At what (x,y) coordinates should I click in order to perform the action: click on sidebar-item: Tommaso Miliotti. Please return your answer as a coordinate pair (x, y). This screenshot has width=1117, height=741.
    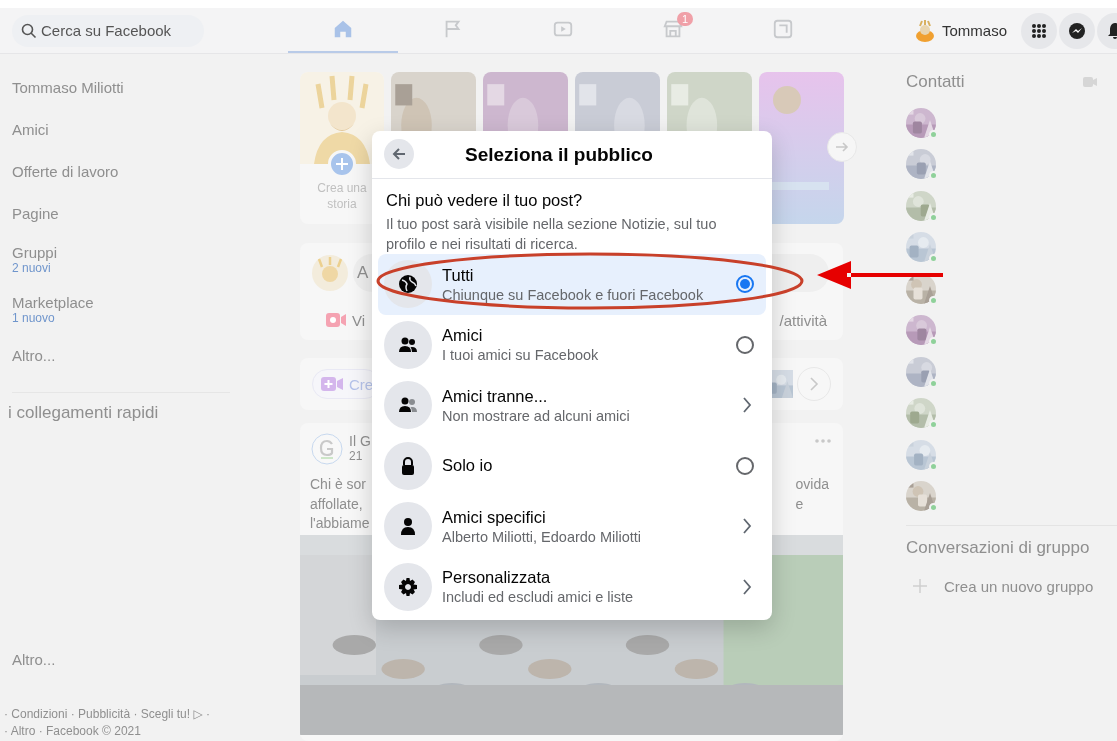
    Looking at the image, I should click on (151, 87).